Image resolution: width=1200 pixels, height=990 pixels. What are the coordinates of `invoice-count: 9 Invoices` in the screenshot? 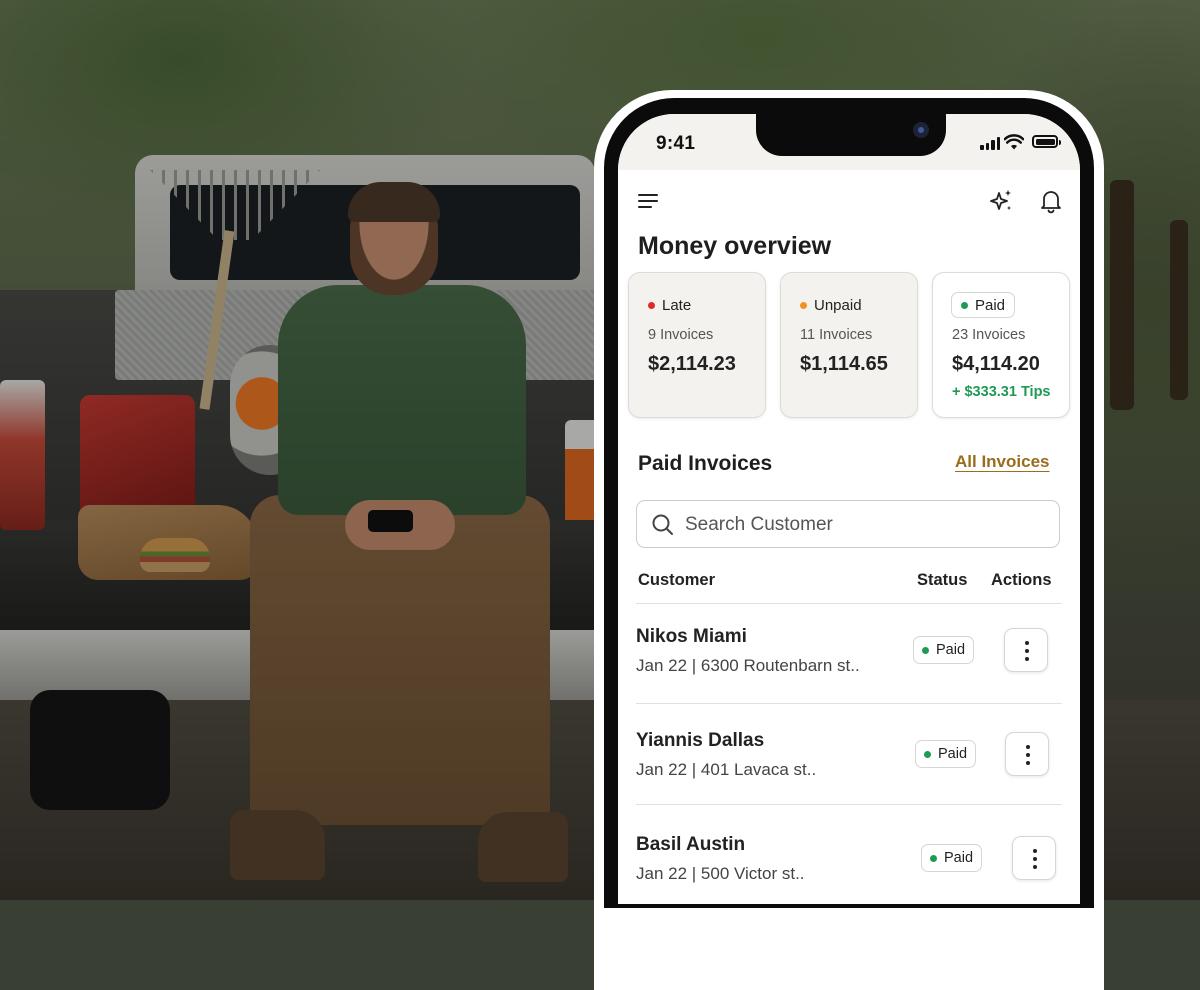 It's located at (681, 335).